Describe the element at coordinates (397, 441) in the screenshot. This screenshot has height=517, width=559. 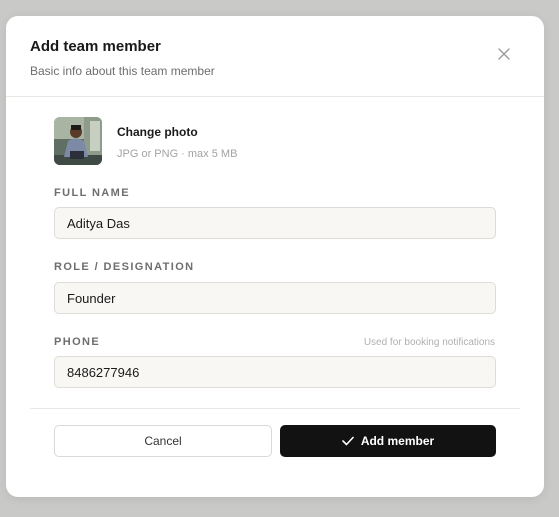
I see `add-member-button-label: Add member` at that location.